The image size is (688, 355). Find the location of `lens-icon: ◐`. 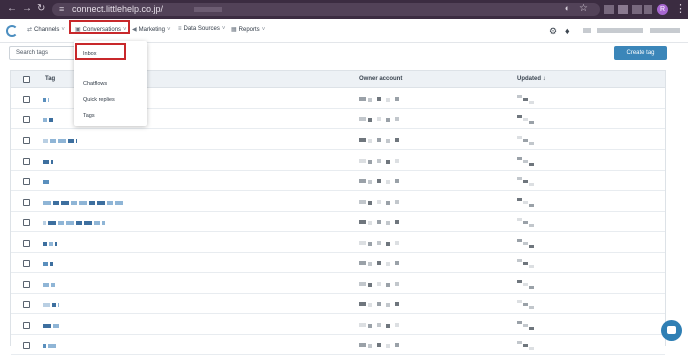

lens-icon: ◐ is located at coordinates (567, 8).